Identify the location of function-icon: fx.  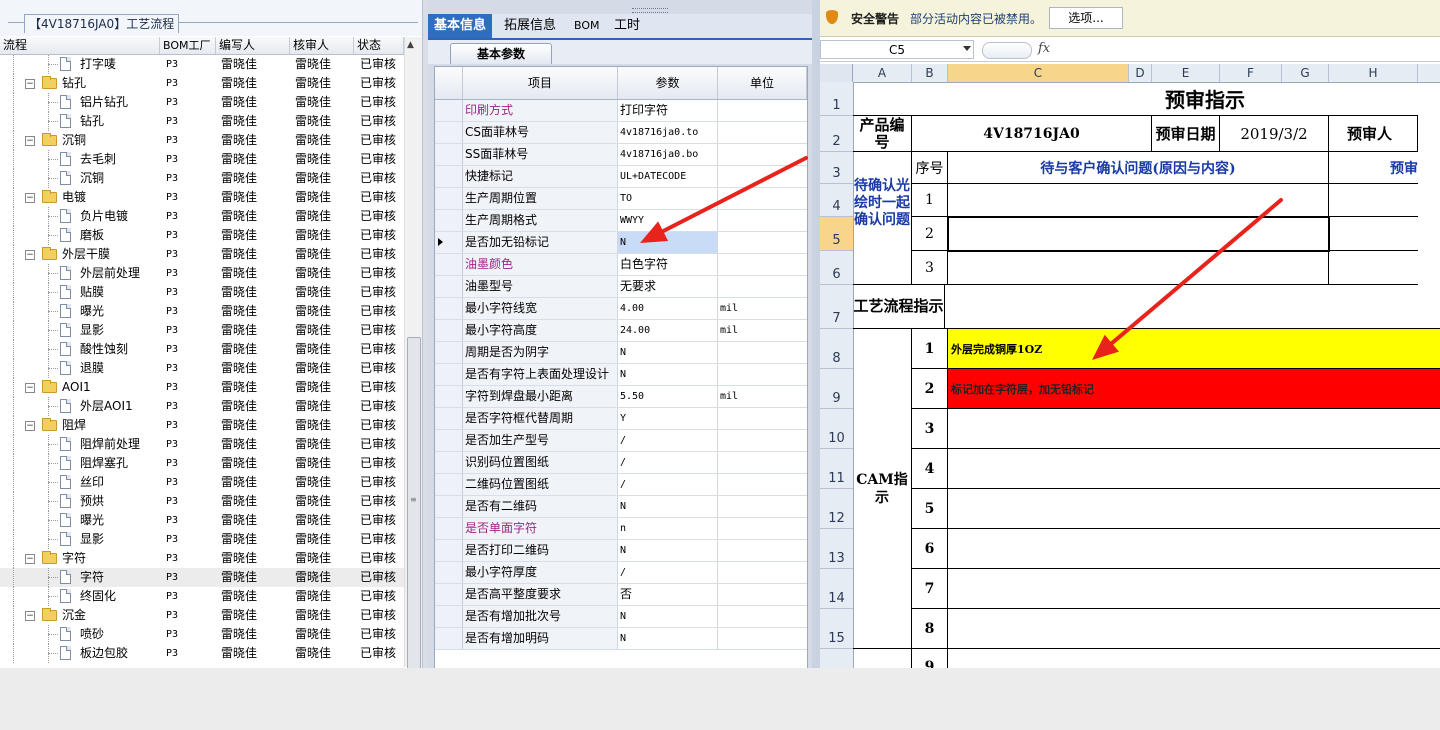
(1044, 48).